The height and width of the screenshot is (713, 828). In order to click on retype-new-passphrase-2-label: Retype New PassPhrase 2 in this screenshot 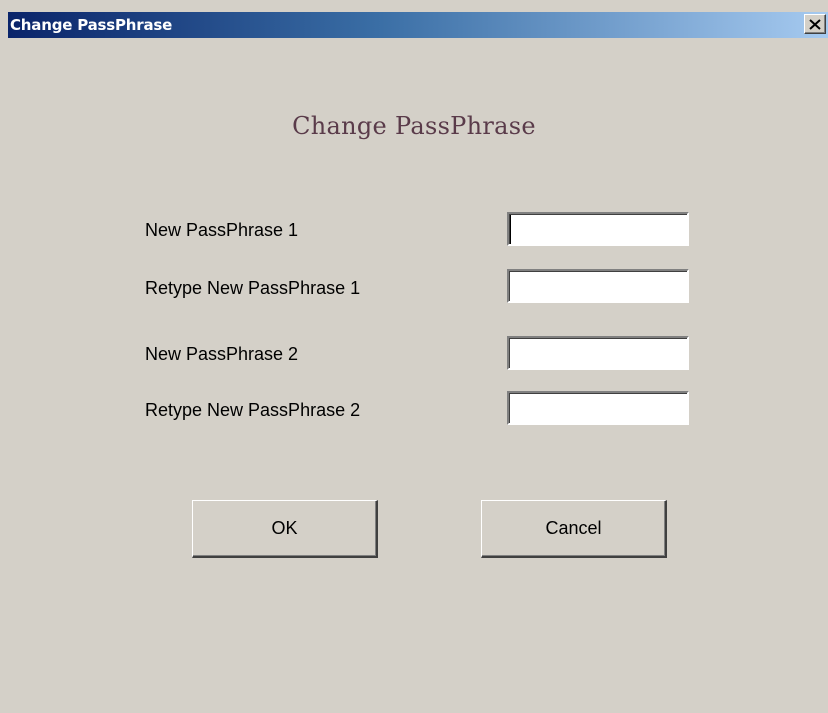, I will do `click(253, 410)`.